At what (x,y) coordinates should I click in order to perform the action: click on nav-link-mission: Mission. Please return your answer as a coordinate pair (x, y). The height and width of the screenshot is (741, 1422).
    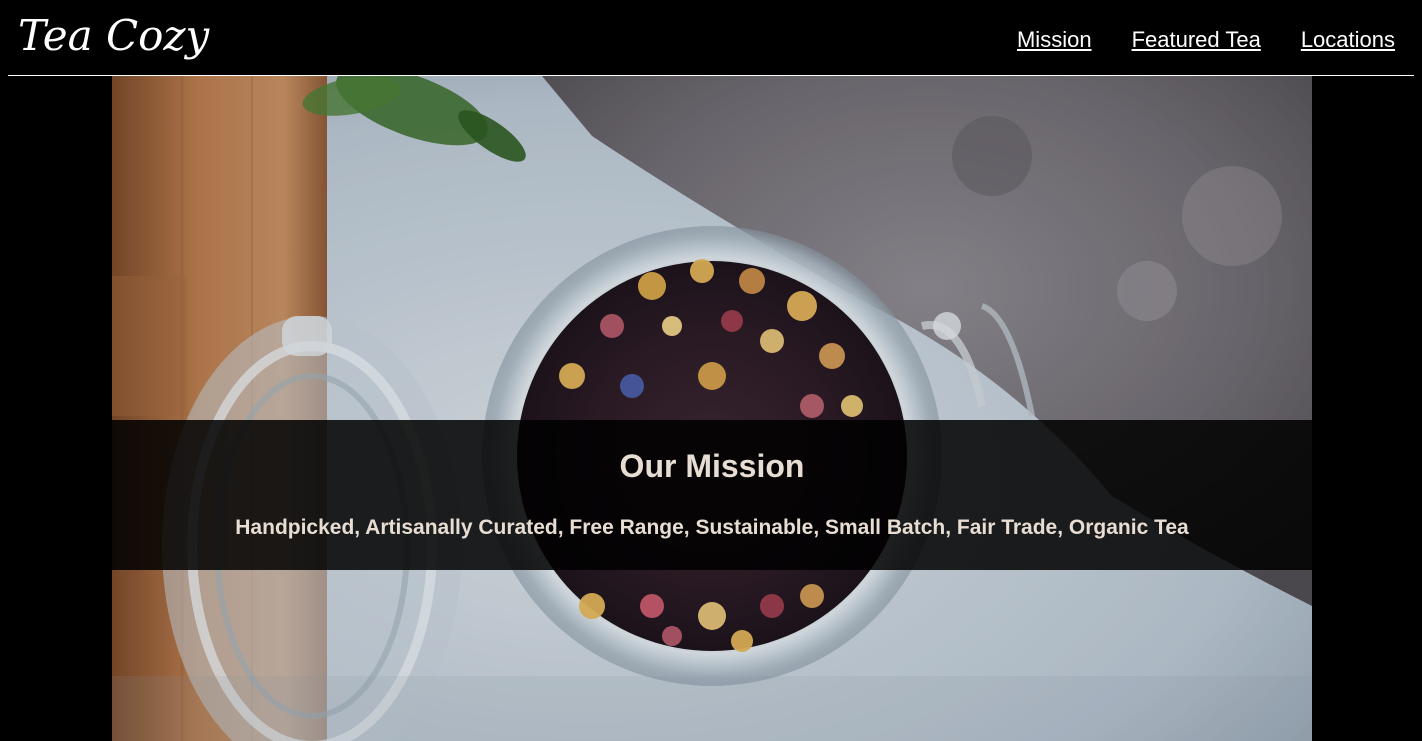
    Looking at the image, I should click on (1054, 40).